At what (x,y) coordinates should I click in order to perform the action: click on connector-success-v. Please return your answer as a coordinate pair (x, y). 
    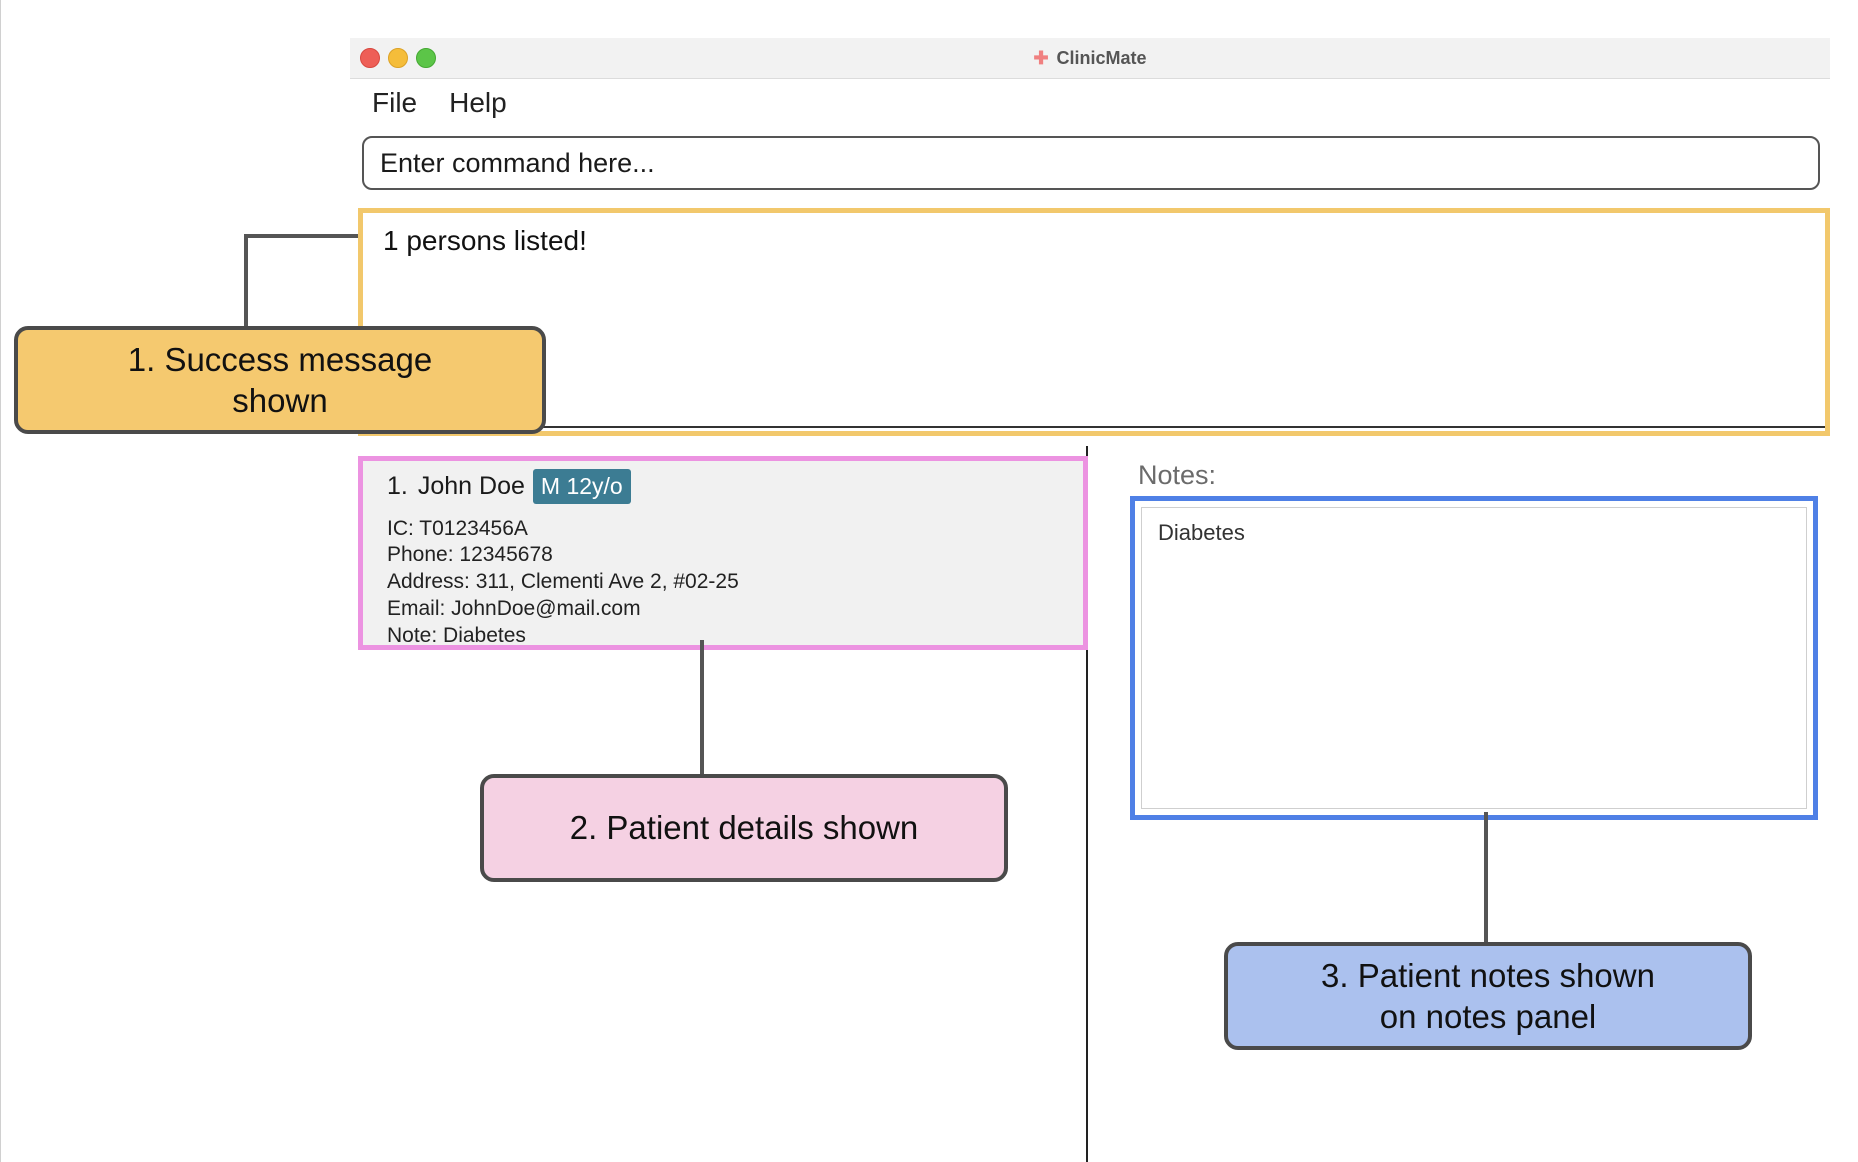
    Looking at the image, I should click on (246, 282).